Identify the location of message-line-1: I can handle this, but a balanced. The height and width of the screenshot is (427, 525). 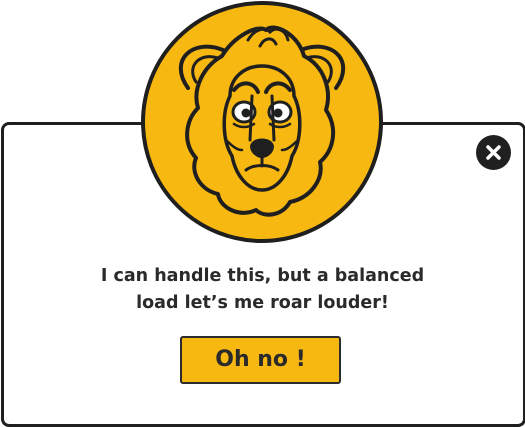
(262, 276).